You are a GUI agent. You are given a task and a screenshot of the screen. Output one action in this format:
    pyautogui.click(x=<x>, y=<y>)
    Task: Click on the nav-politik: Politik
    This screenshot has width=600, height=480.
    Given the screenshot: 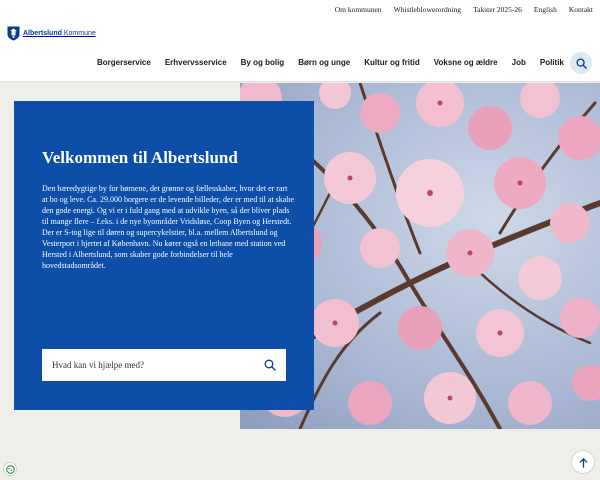 What is the action you would take?
    pyautogui.click(x=552, y=62)
    